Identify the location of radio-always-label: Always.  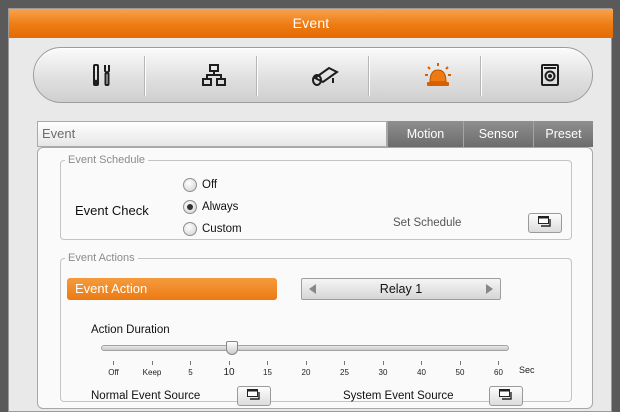
(220, 207).